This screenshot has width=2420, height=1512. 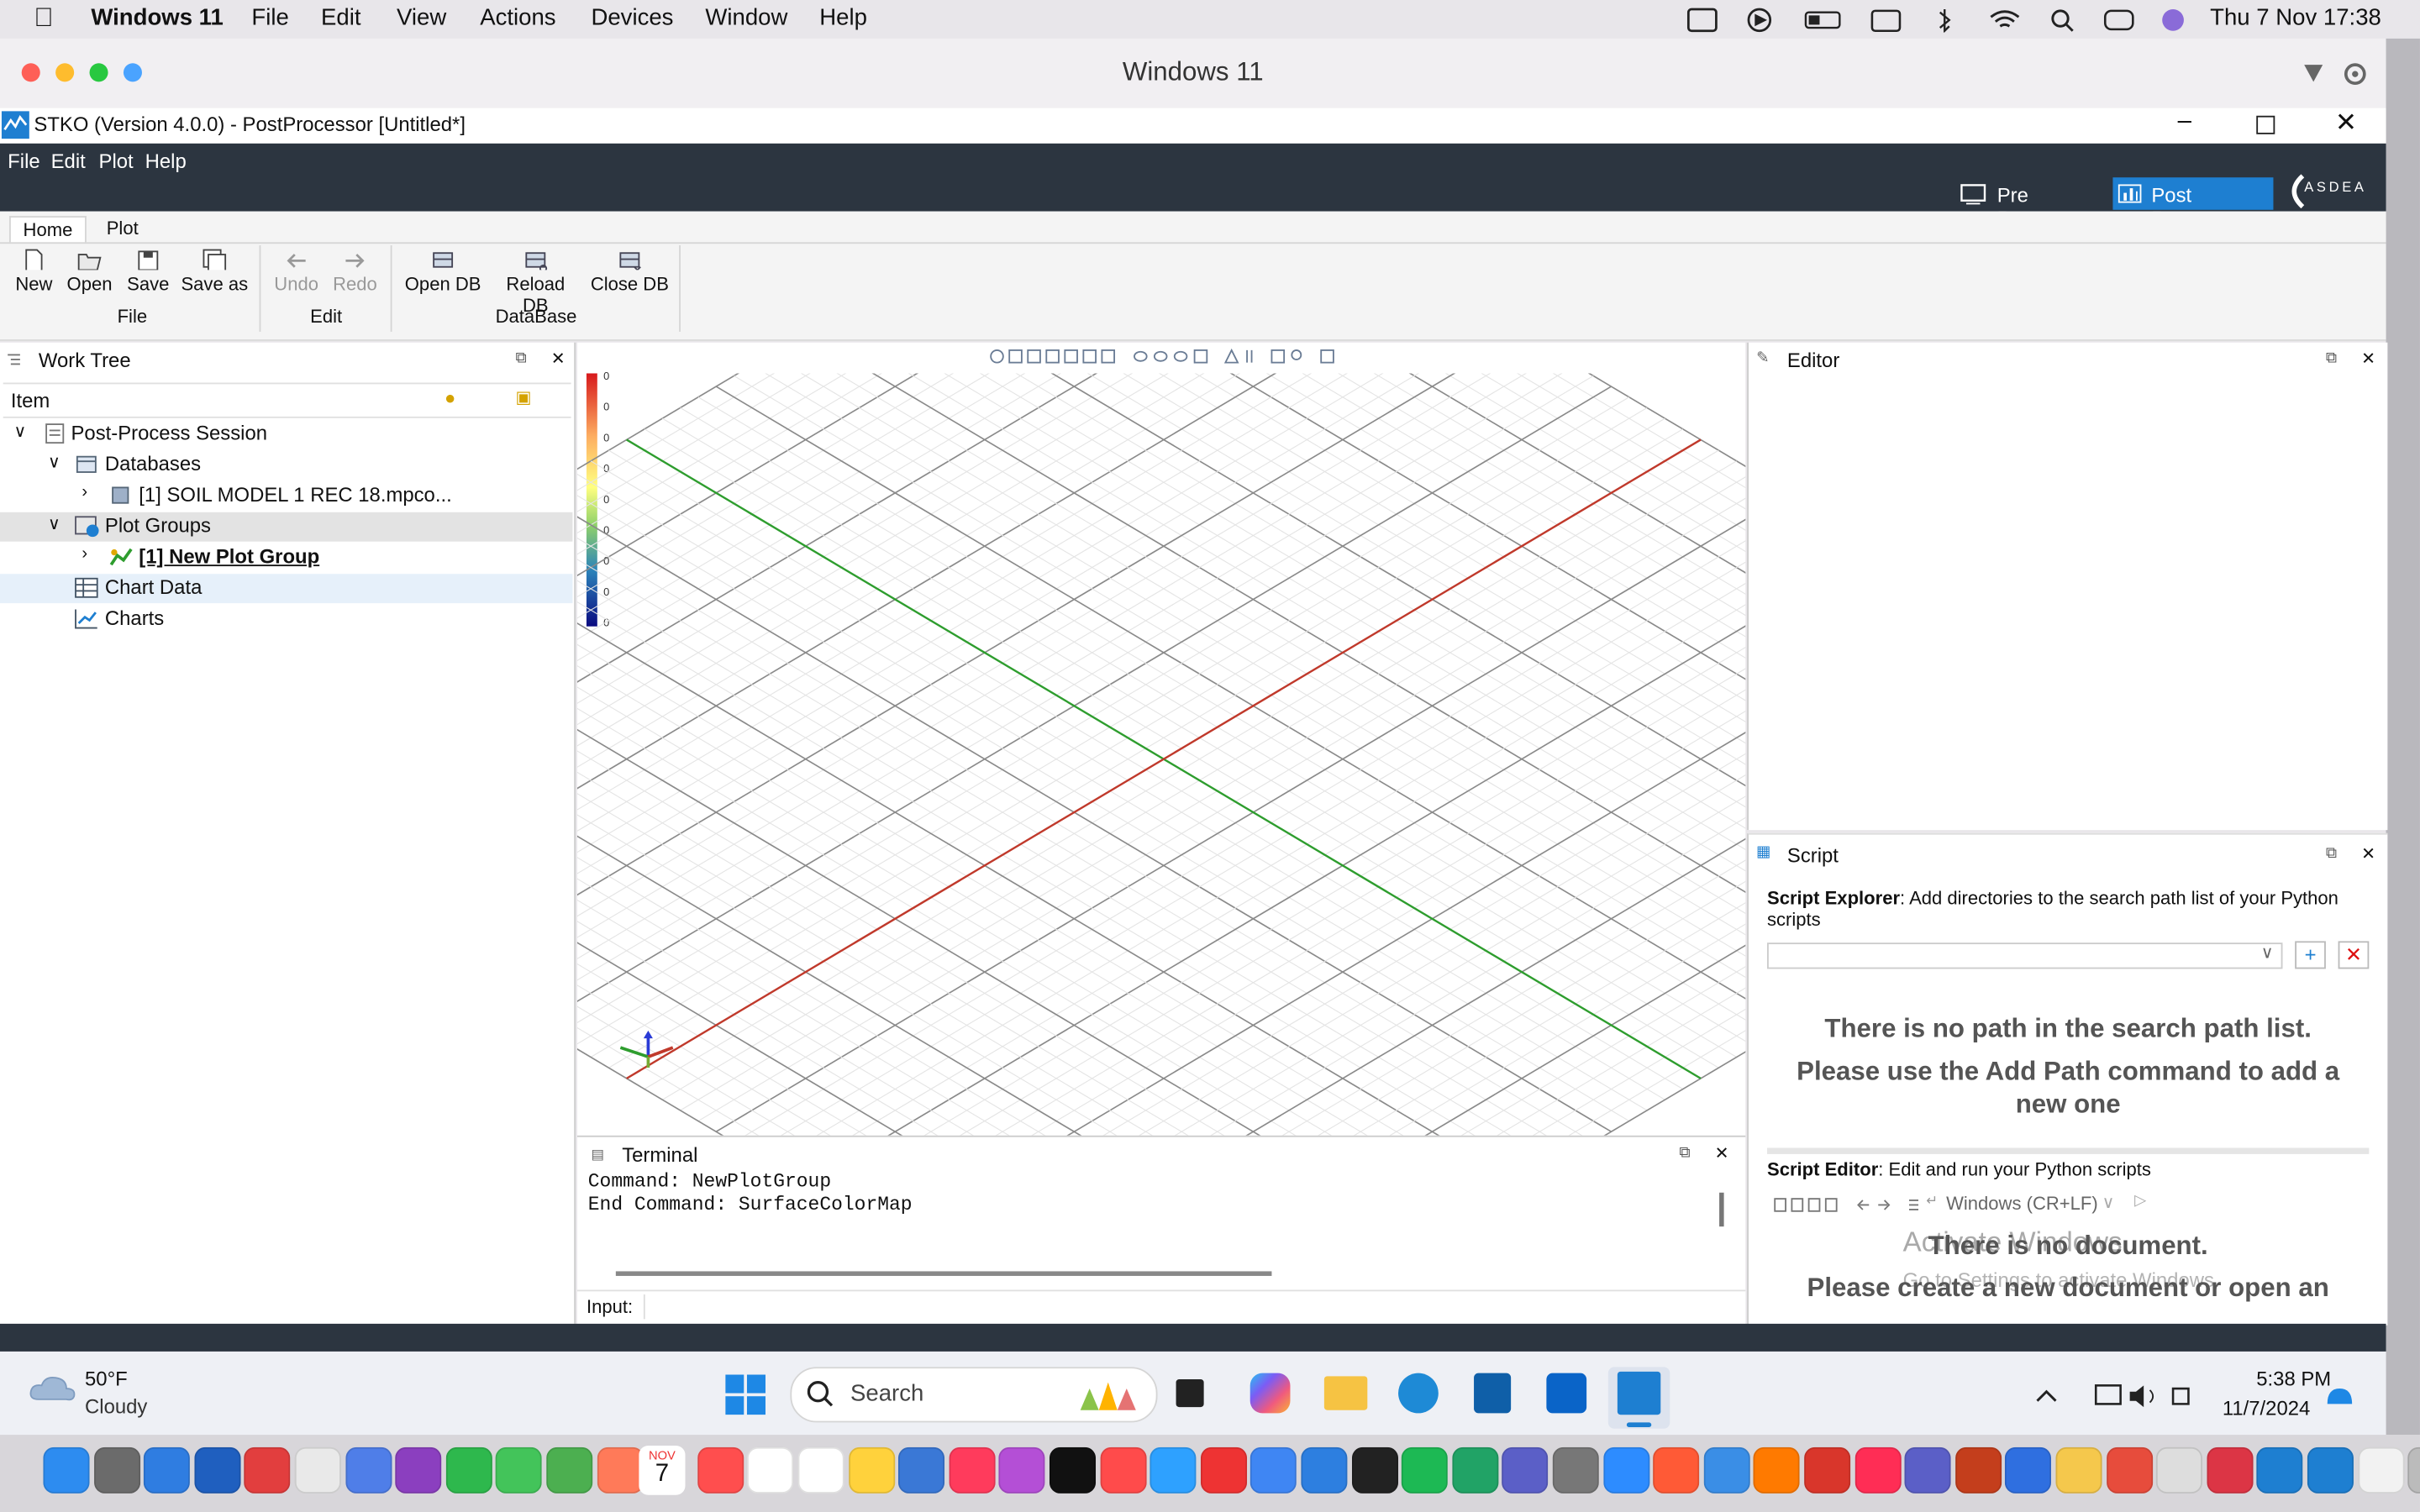 I want to click on tree-item-databases: ∨ Databases, so click(x=286, y=465).